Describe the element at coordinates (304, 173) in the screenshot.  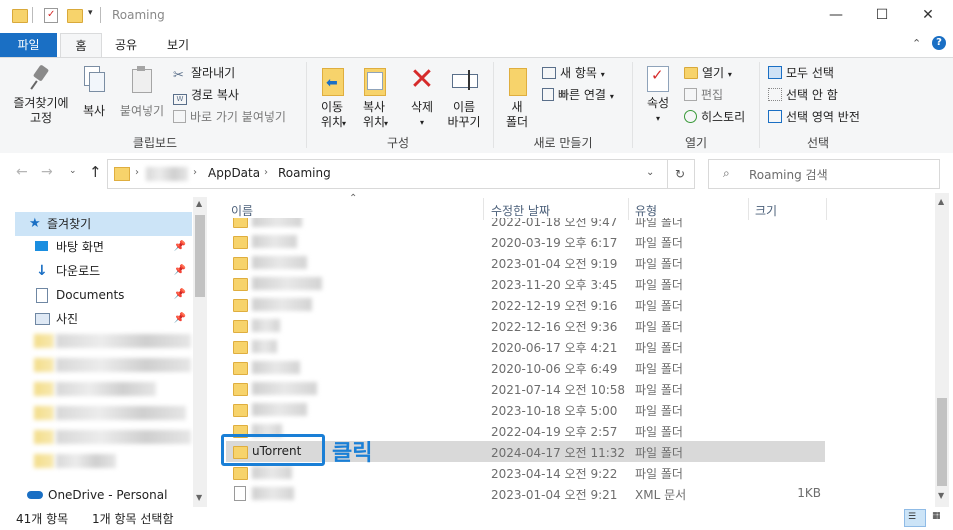
I see `breadcrumb-roaming: Roaming` at that location.